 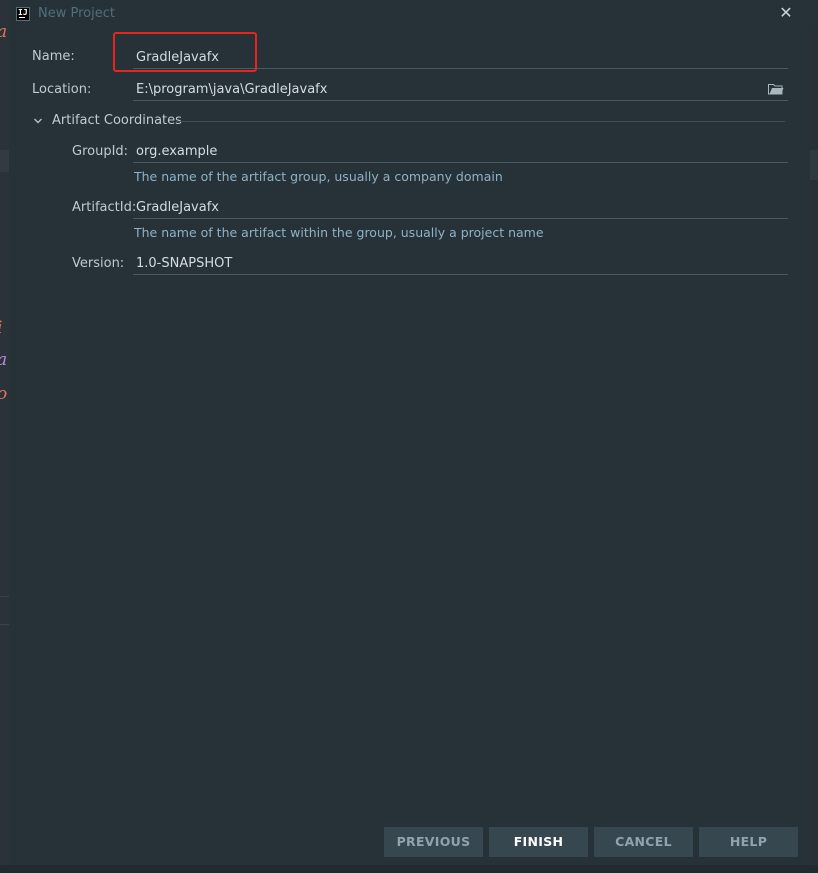 What do you see at coordinates (813, 446) in the screenshot?
I see `background-right-strip` at bounding box center [813, 446].